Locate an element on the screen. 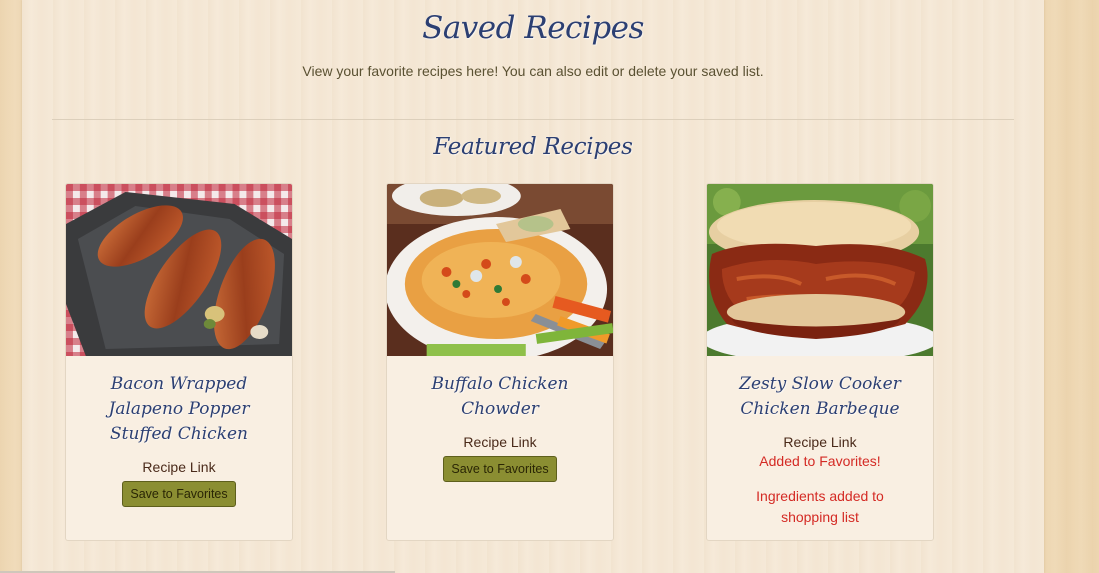  recipe-title: Zesty Slow Cooker Chicken Barbeque is located at coordinates (820, 396).